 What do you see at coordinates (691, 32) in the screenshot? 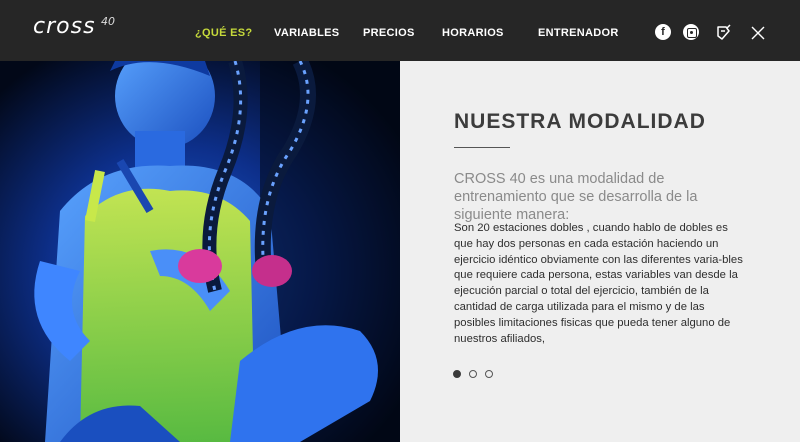
I see `instagram-icon` at bounding box center [691, 32].